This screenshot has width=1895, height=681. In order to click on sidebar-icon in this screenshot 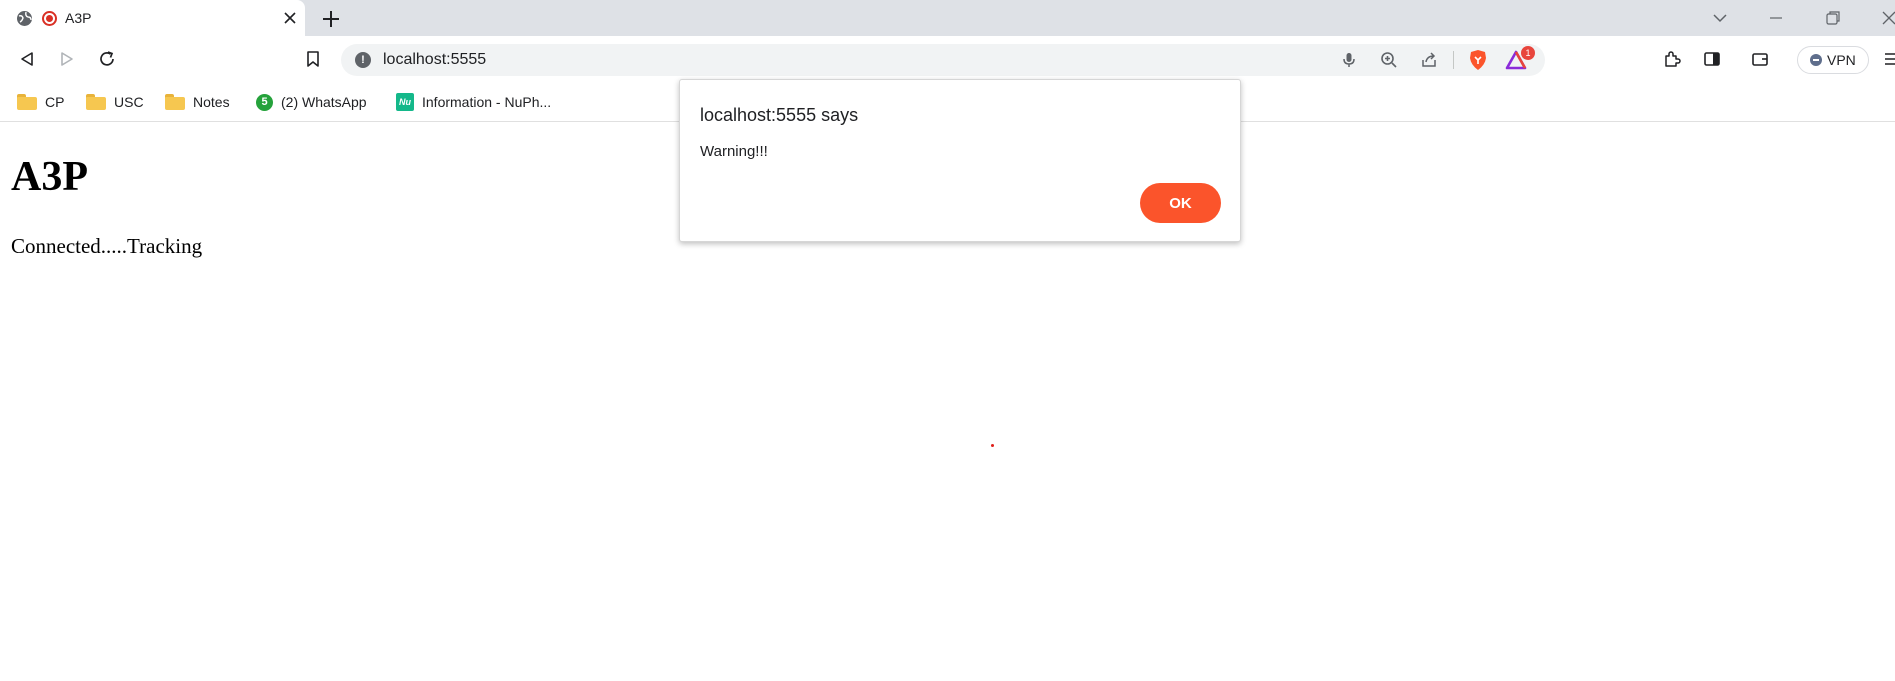, I will do `click(1712, 59)`.